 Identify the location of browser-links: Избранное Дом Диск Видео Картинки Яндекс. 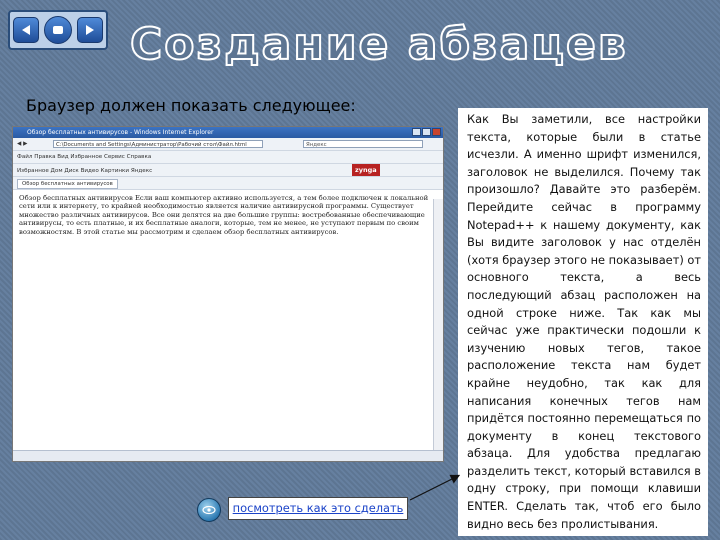
(85, 171).